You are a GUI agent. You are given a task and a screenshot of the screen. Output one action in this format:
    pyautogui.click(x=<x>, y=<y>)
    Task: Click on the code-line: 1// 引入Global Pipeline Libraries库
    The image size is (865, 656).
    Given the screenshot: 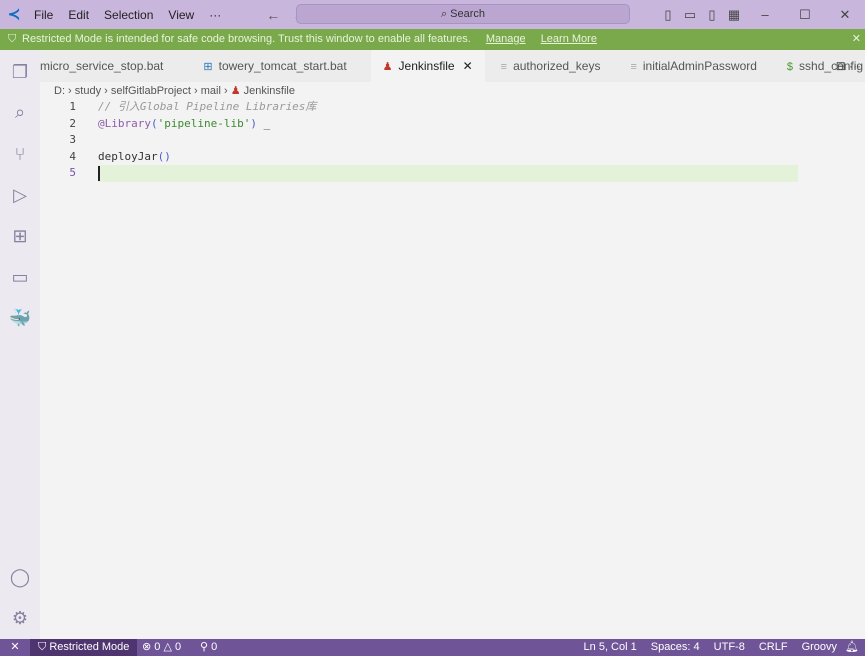 What is the action you would take?
    pyautogui.click(x=193, y=106)
    